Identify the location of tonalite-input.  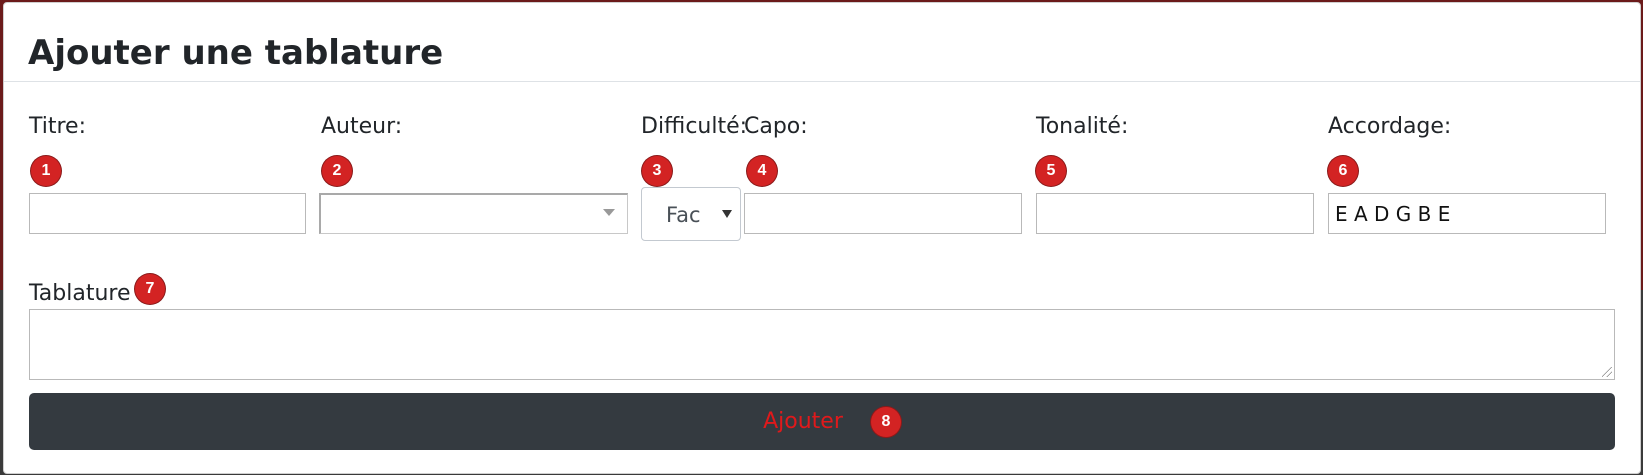
(1175, 213).